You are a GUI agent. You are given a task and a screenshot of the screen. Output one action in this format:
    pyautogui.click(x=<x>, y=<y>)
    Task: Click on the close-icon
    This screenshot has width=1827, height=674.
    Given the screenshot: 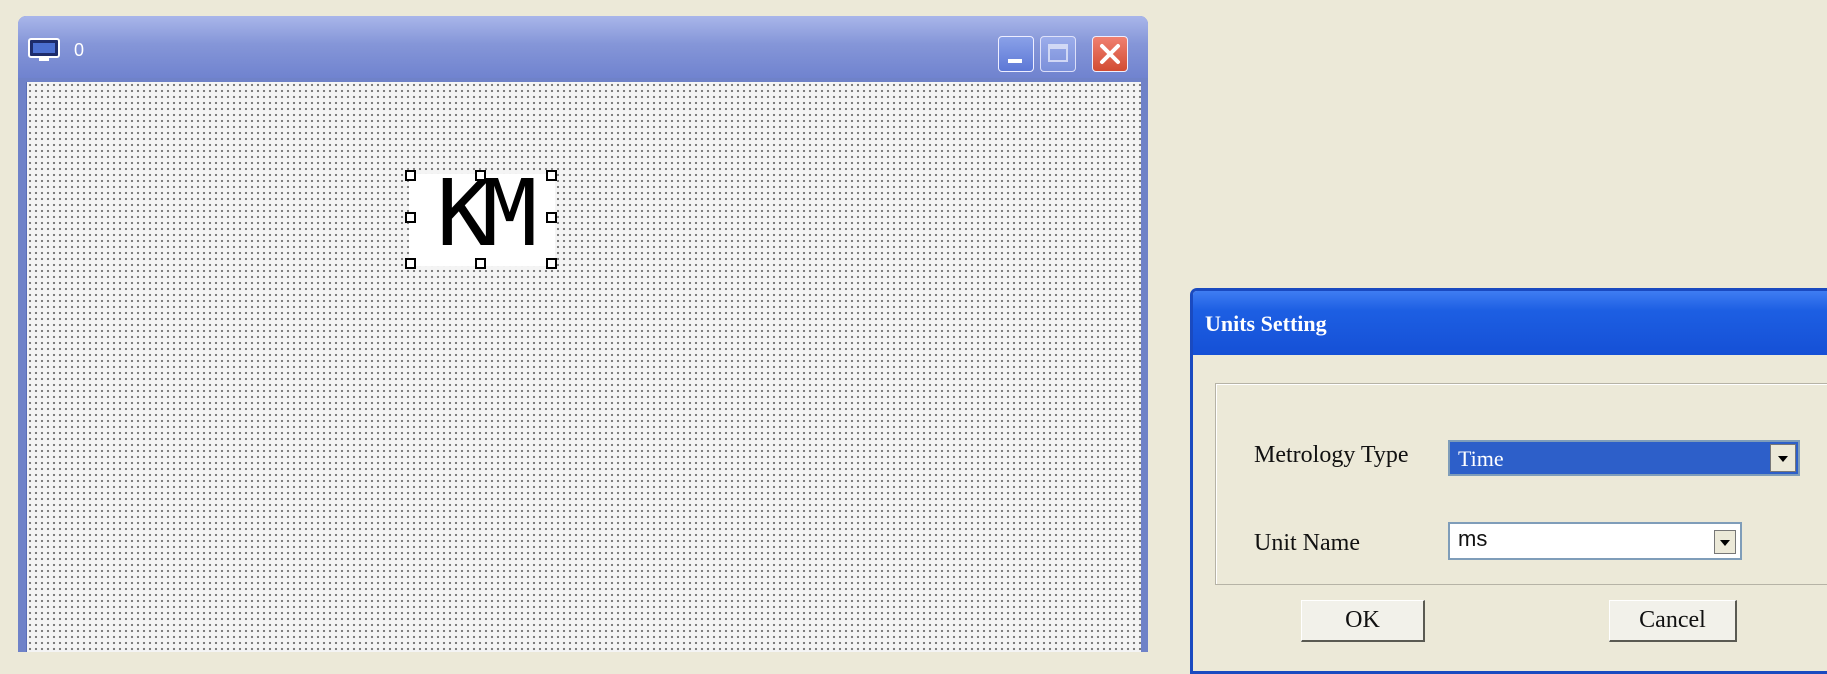 What is the action you would take?
    pyautogui.click(x=1110, y=54)
    